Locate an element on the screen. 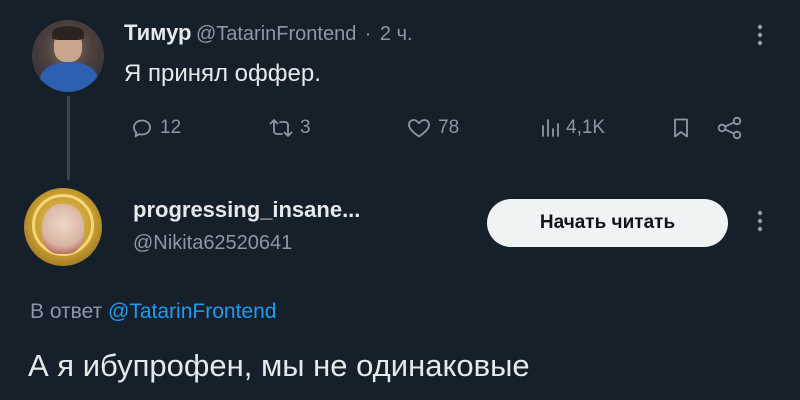 This screenshot has width=800, height=400. tweet1-handle: @TatarinFrontend is located at coordinates (276, 34).